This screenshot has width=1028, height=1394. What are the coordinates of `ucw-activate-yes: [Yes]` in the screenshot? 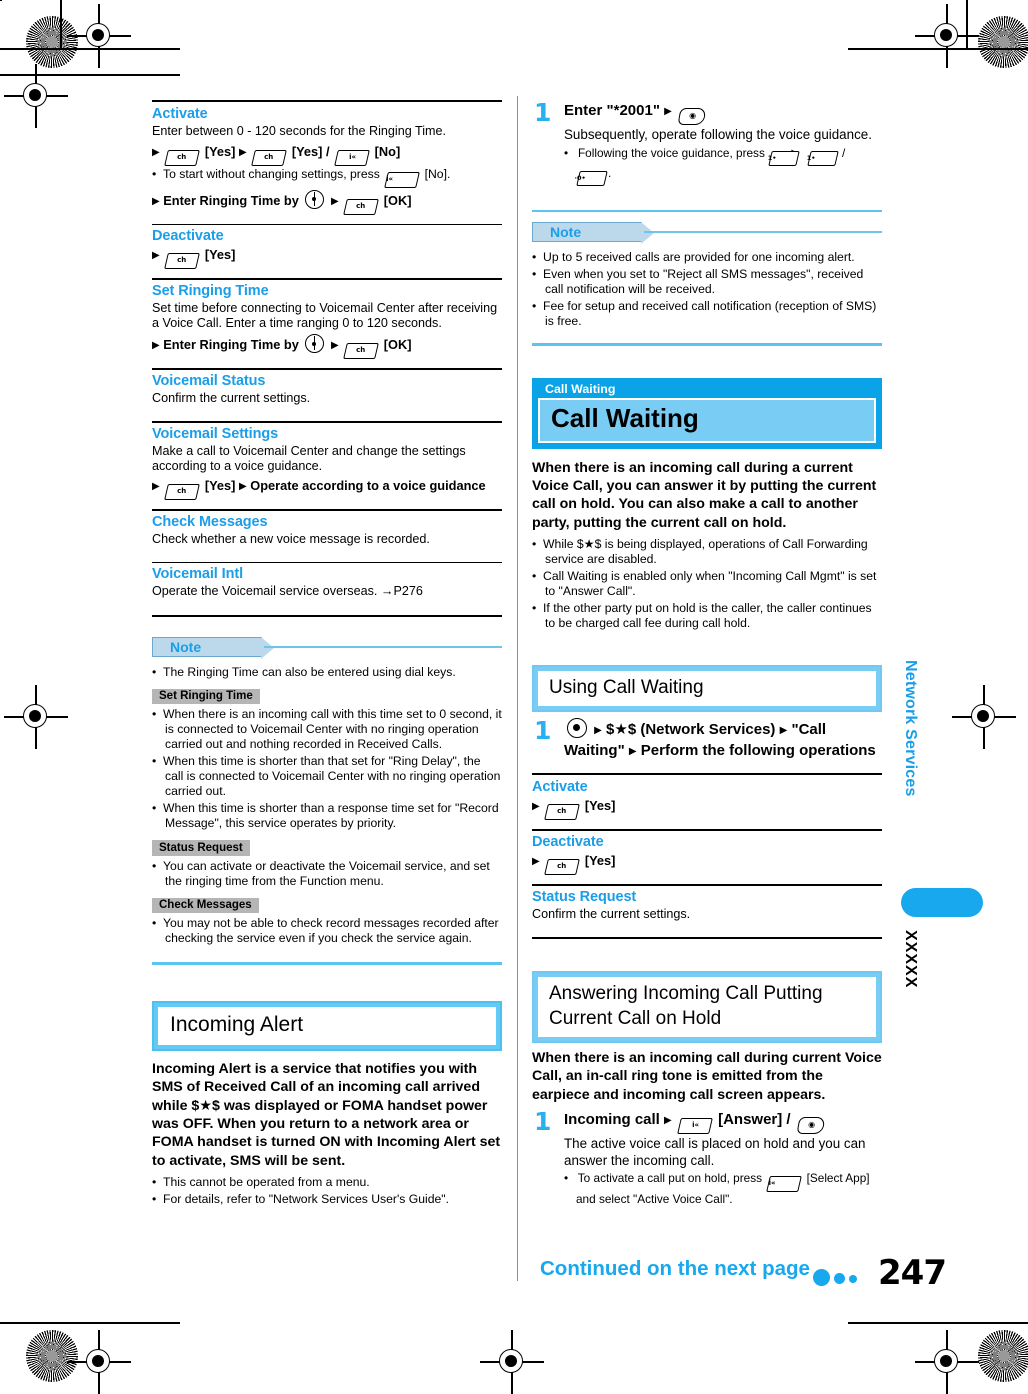 It's located at (600, 806).